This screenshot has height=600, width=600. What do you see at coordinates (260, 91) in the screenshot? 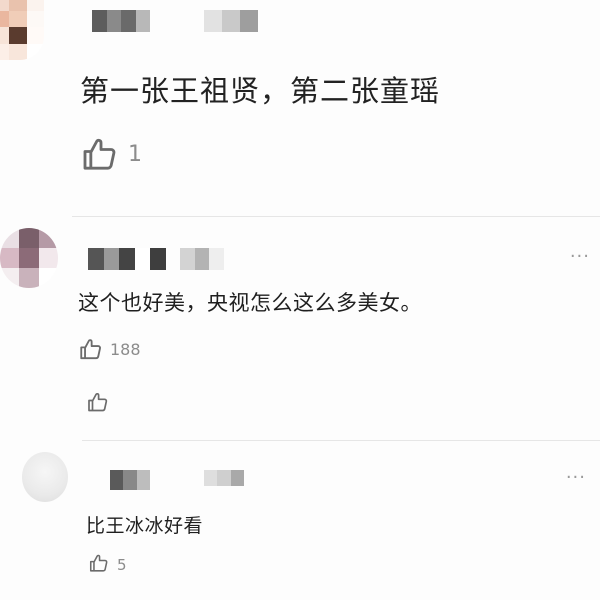
I see `comment-text: 第一张王祖贤，第二张童瑶` at bounding box center [260, 91].